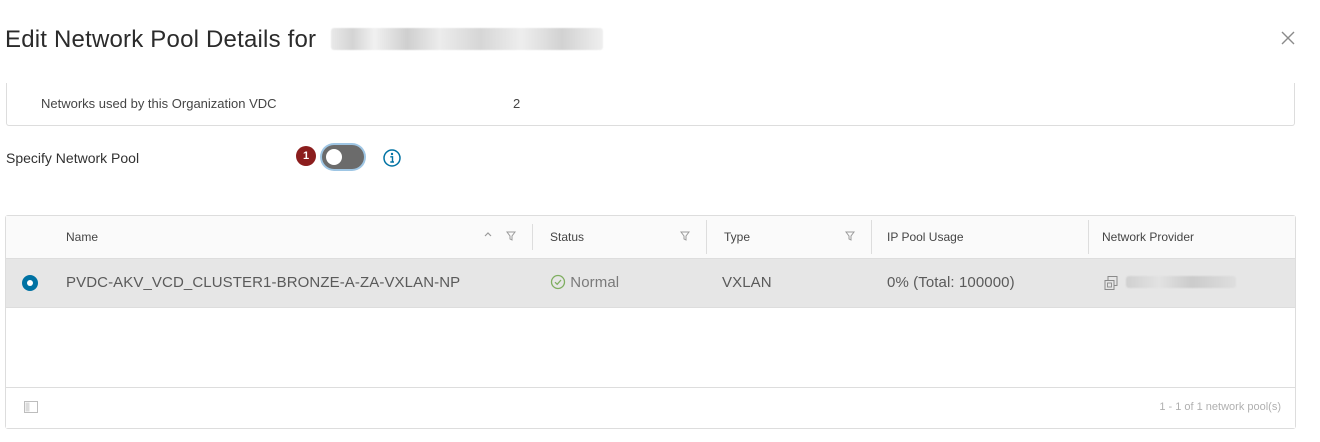 Image resolution: width=1320 pixels, height=442 pixels. Describe the element at coordinates (558, 282) in the screenshot. I see `status-ok-icon` at that location.